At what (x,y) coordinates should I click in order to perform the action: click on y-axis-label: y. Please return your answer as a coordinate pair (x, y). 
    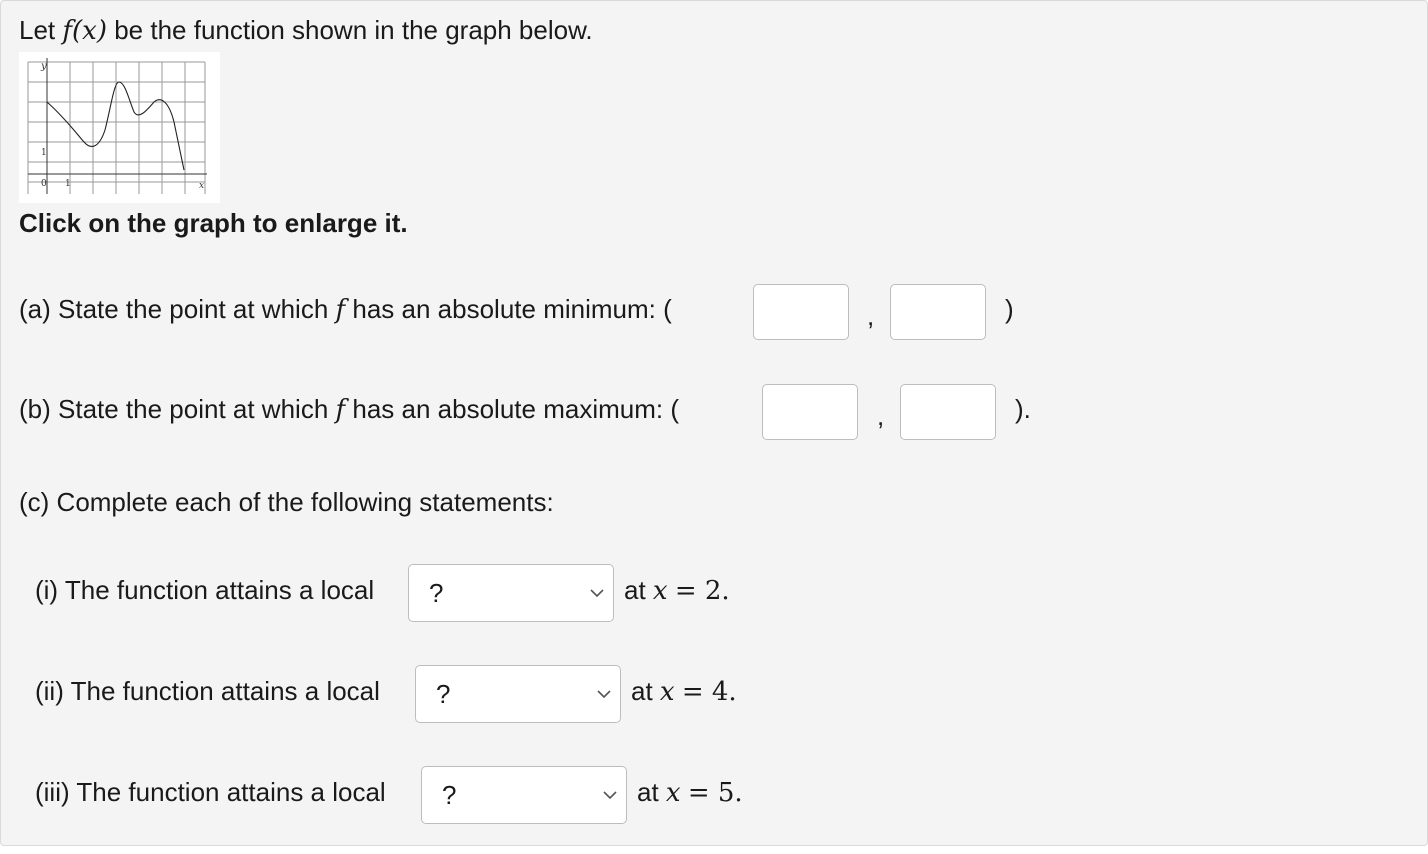
    Looking at the image, I should click on (43, 66).